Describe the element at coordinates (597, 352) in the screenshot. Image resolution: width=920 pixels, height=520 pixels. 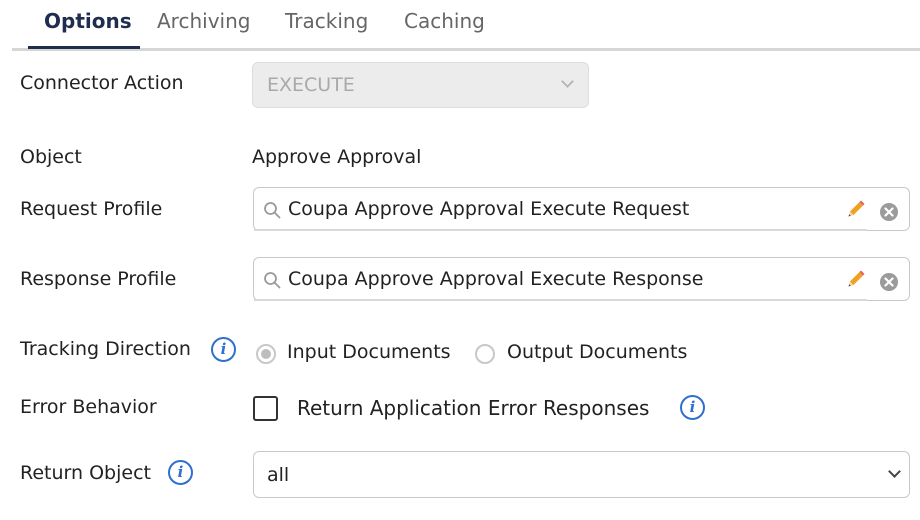
I see `output-documents-label: Output Documents` at that location.